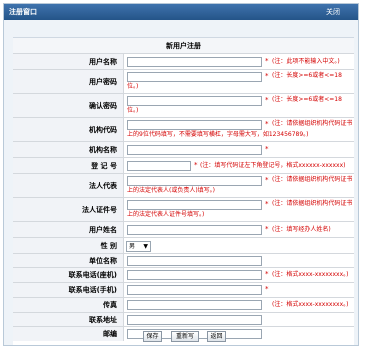 This screenshot has width=366, height=350. What do you see at coordinates (133, 86) in the screenshot?
I see `password-note-line2: 位。)` at bounding box center [133, 86].